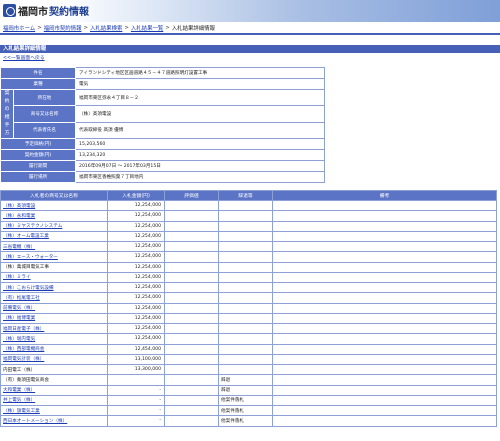 This screenshot has height=441, width=500. What do you see at coordinates (54, 390) in the screenshot?
I see `bidder-name-cell: 大和電業（株）` at bounding box center [54, 390].